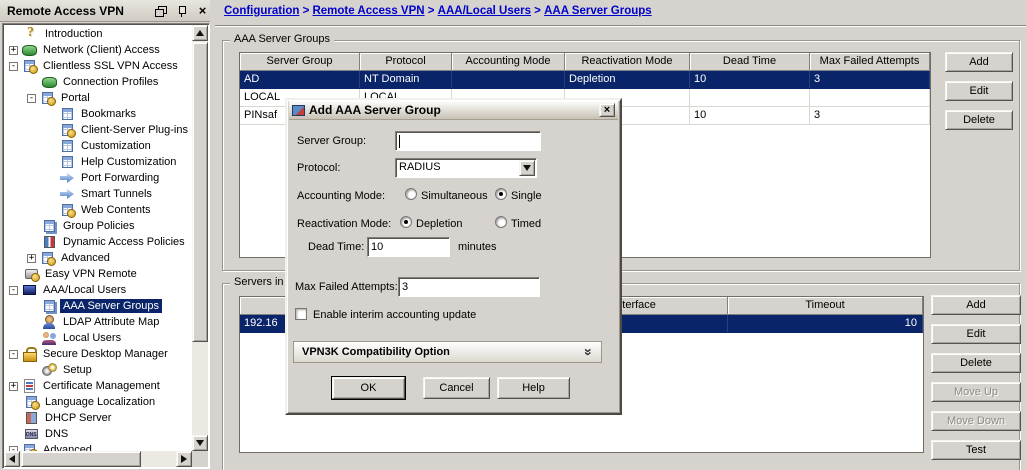 This screenshot has height=470, width=1026. What do you see at coordinates (98, 322) in the screenshot?
I see `tree-item-ldap-attribute-map: LDAP Attribute Map` at bounding box center [98, 322].